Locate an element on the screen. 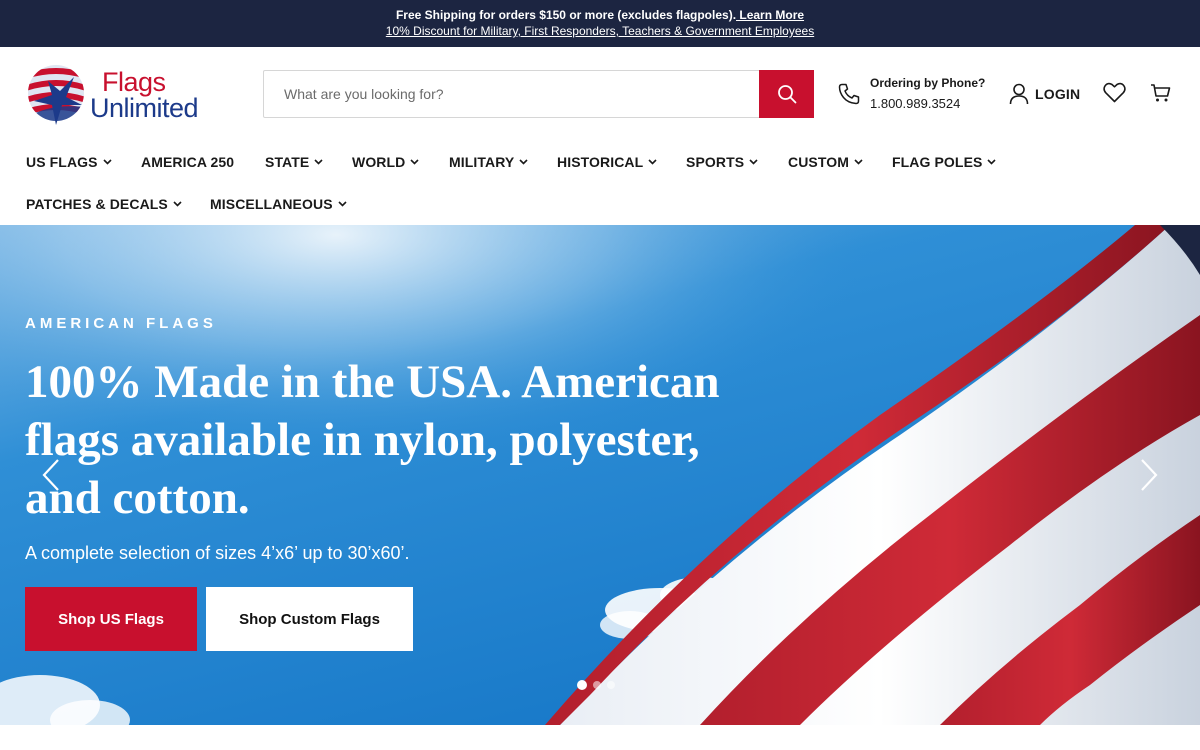  nav-item-world: WORLD is located at coordinates (385, 162).